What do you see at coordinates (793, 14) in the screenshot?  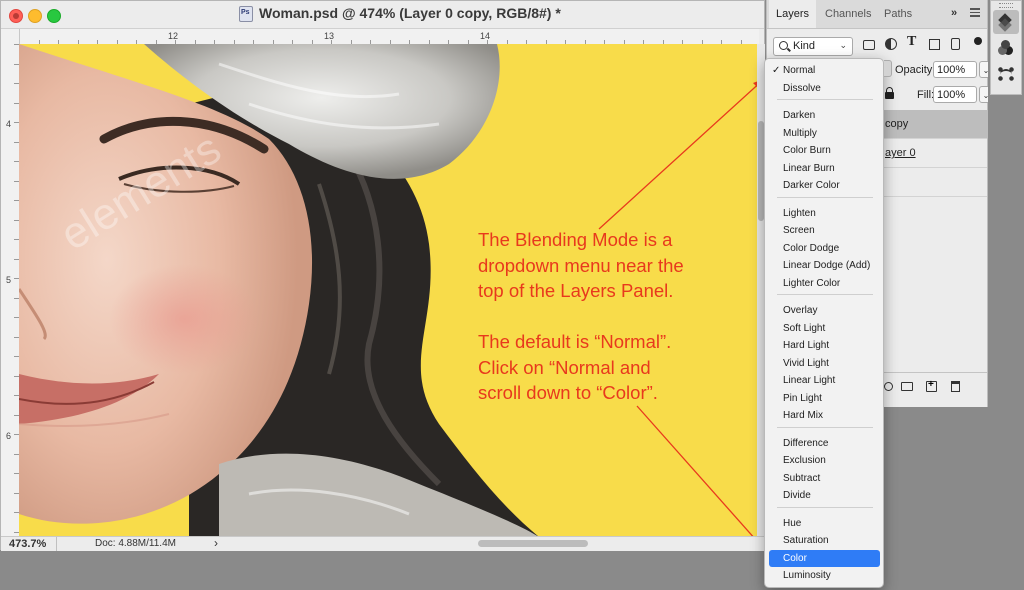 I see `tab-layers: Layers` at bounding box center [793, 14].